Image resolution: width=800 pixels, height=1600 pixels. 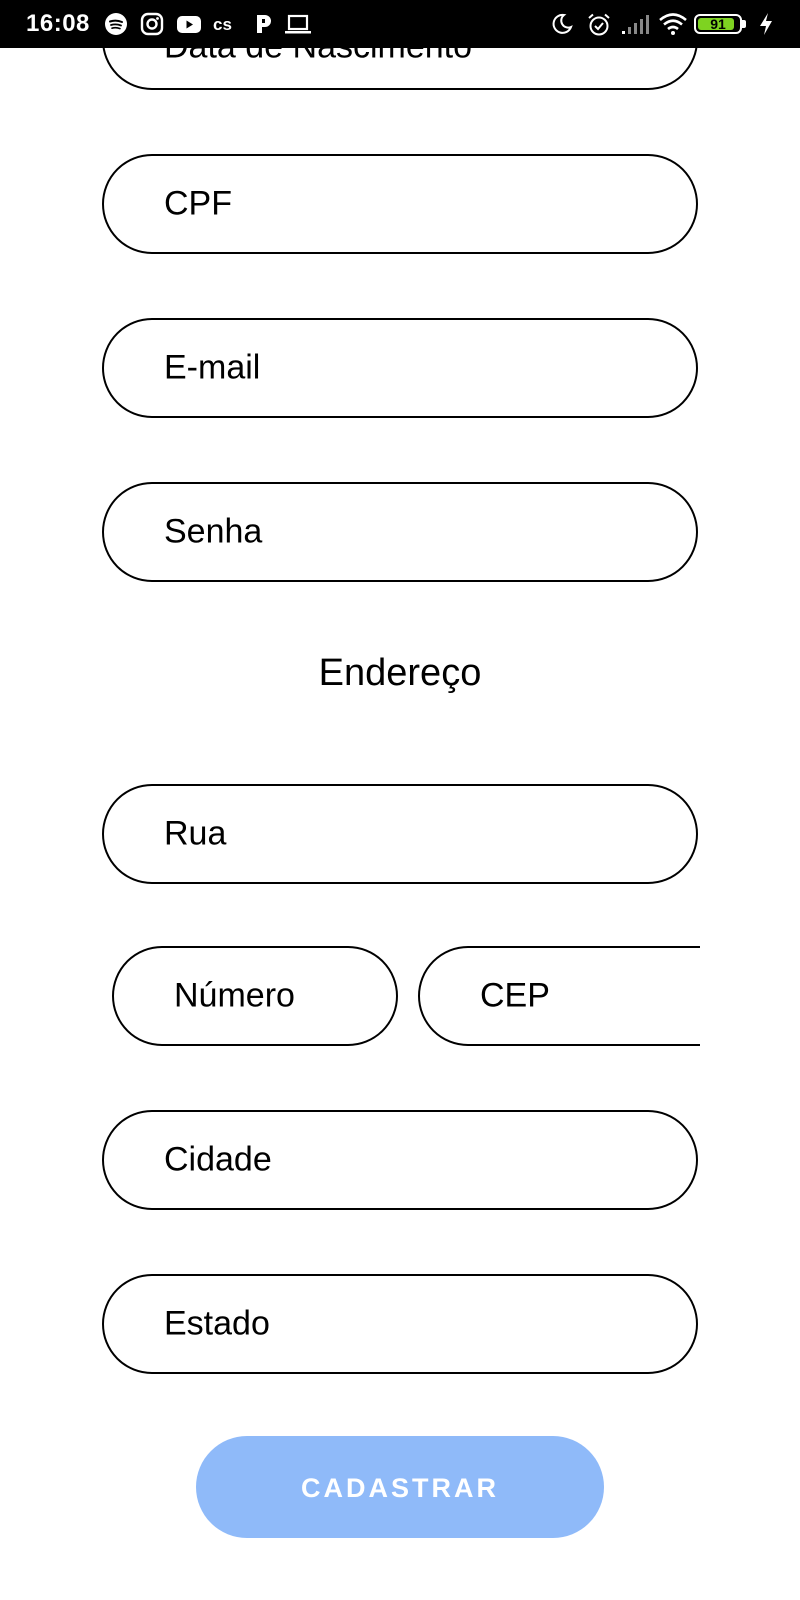 I want to click on email-field: E-mail, so click(x=400, y=368).